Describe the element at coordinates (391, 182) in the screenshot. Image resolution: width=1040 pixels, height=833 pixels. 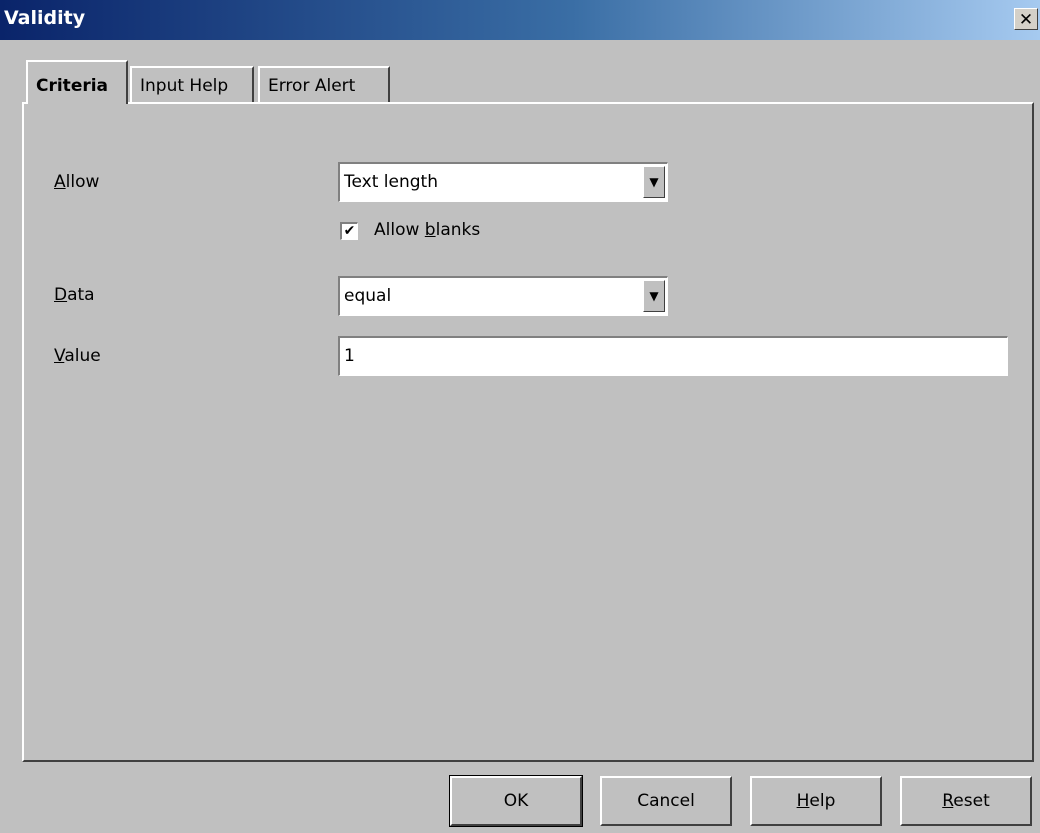
I see `allow-select-value: Text length` at that location.